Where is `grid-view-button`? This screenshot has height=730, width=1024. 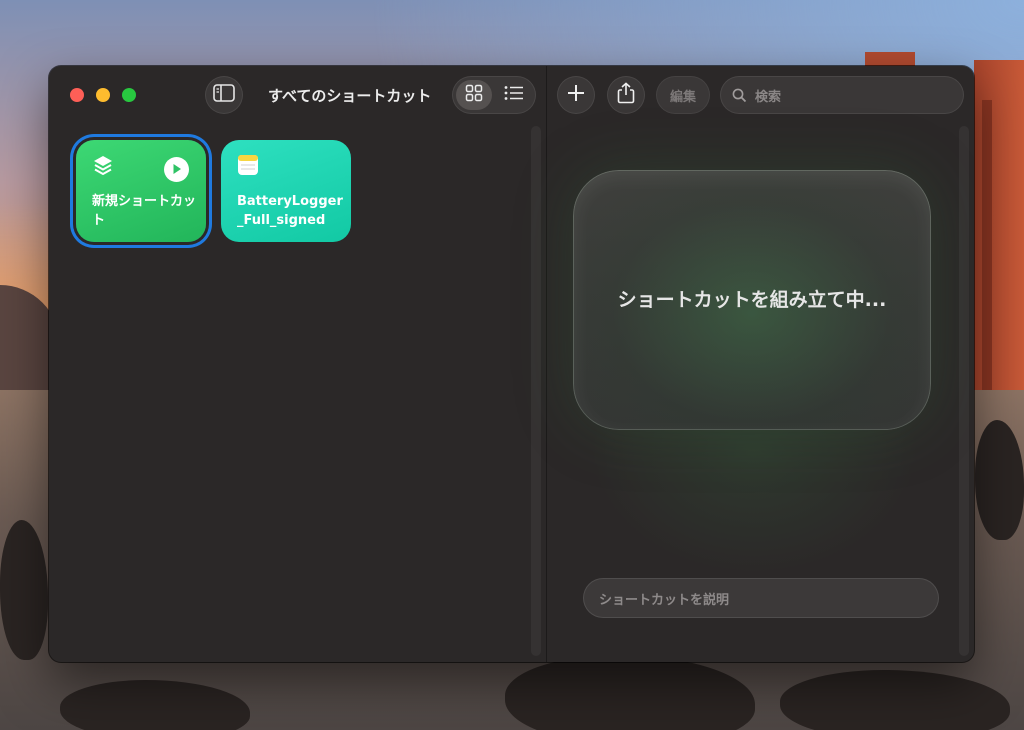
grid-view-button is located at coordinates (474, 95).